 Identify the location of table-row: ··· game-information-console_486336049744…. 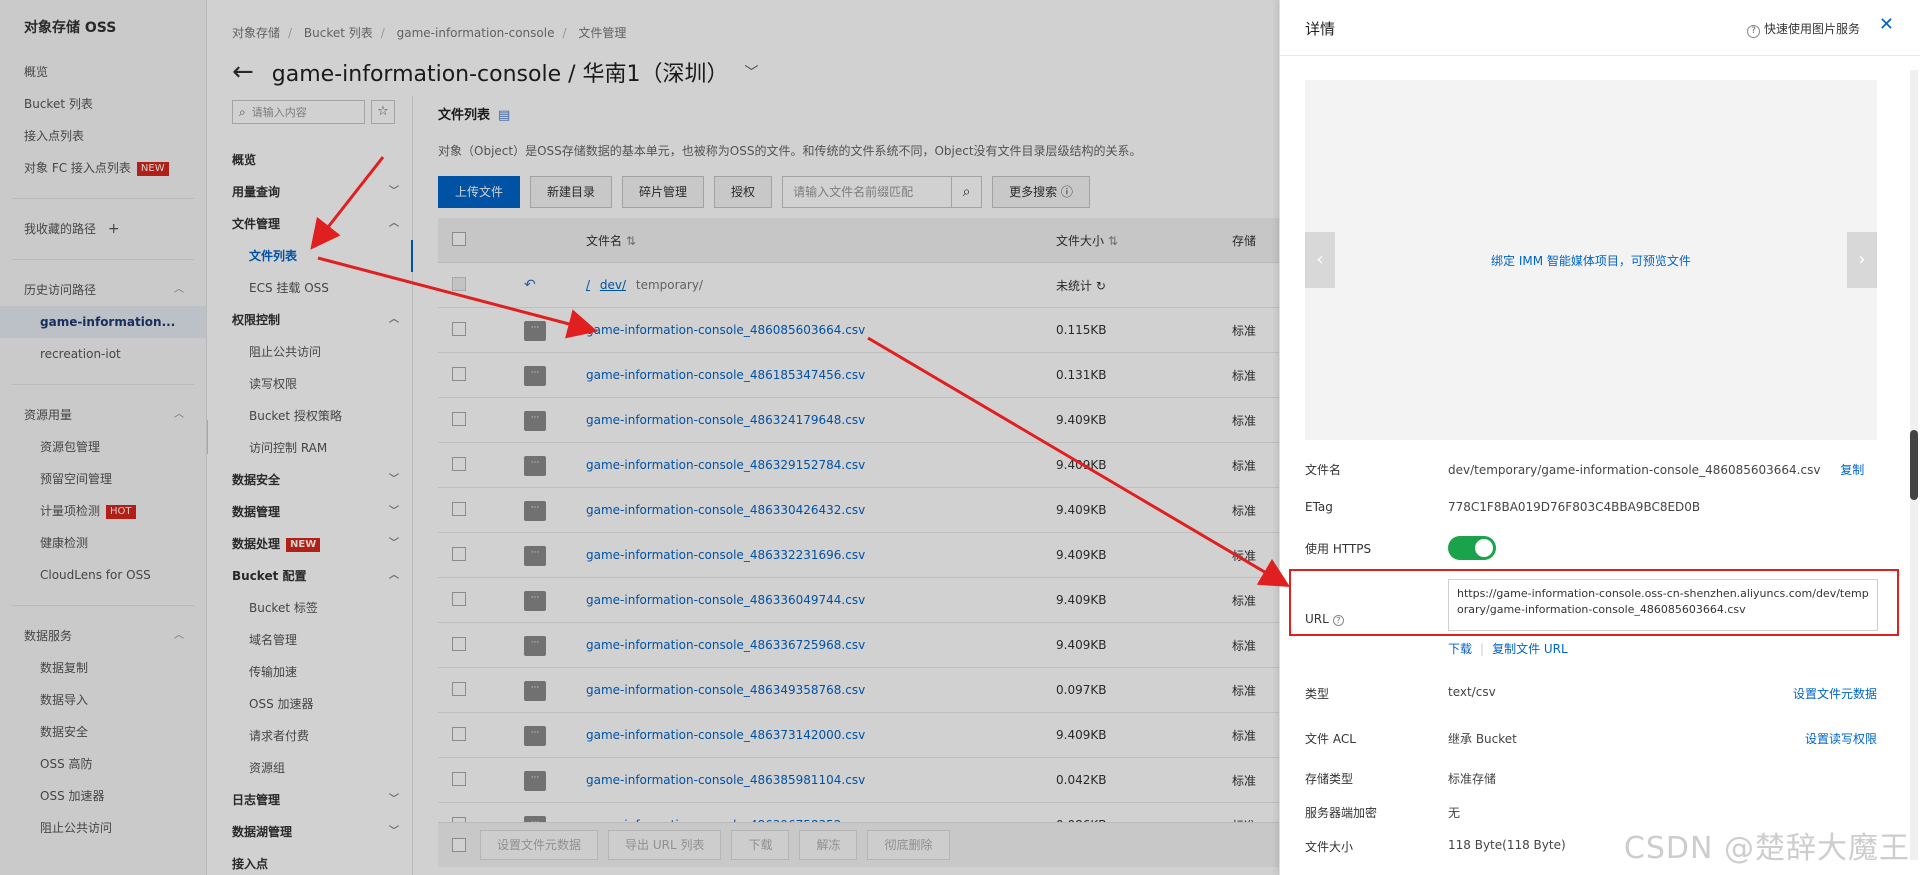
(858, 600).